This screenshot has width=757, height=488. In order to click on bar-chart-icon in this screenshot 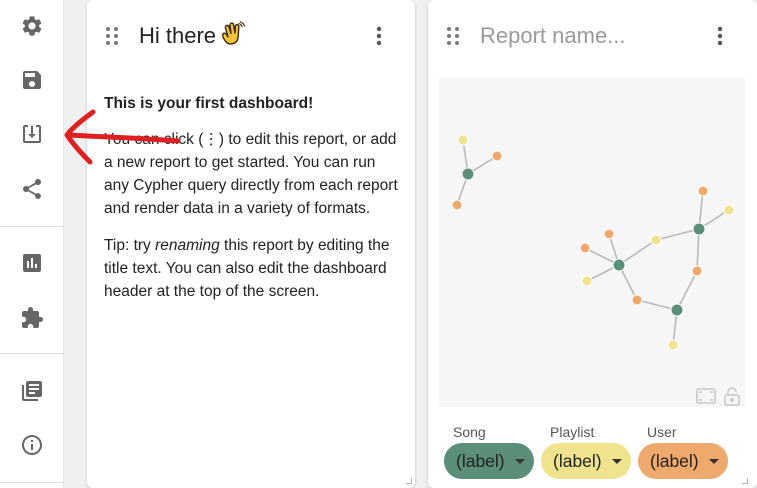, I will do `click(32, 263)`.